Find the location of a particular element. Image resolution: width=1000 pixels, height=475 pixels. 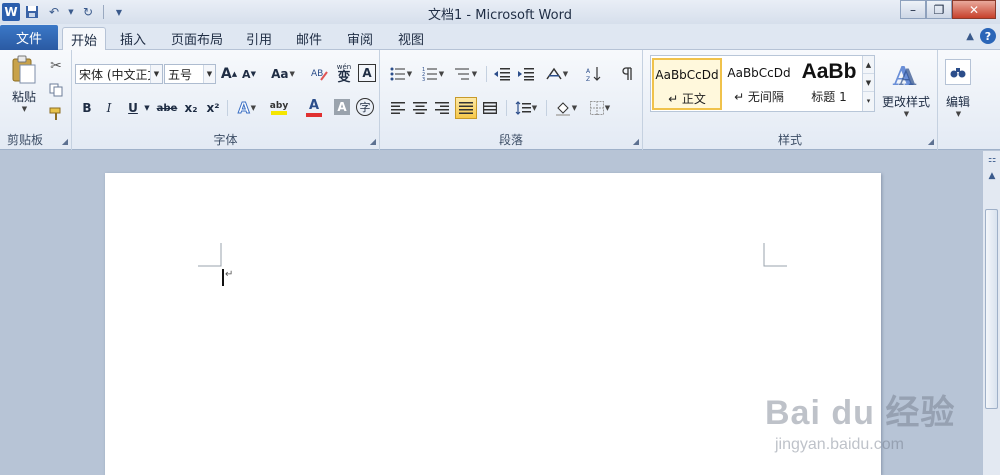

tab-home: 开始 is located at coordinates (84, 39).